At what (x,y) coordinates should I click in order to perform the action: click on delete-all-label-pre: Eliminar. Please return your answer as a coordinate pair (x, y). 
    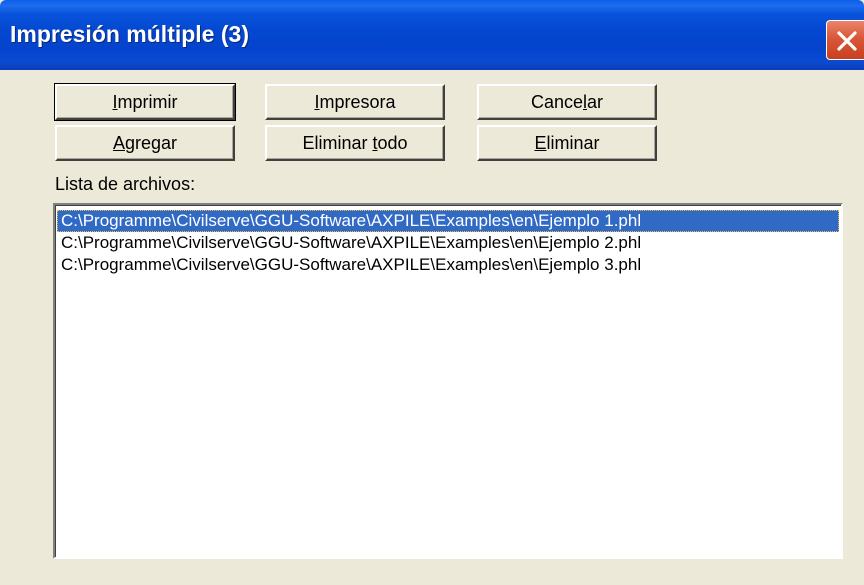
    Looking at the image, I should click on (337, 143).